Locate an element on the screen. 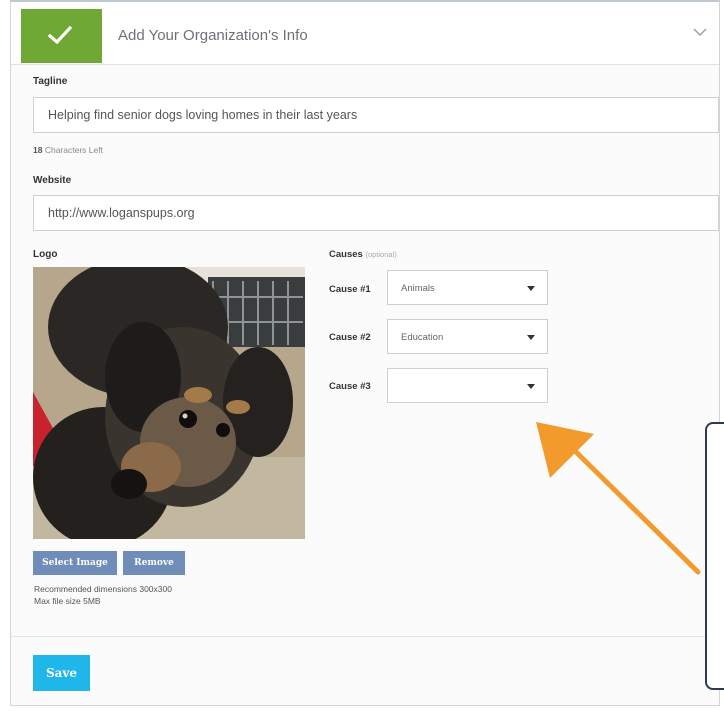  save-button: Save is located at coordinates (61, 673).